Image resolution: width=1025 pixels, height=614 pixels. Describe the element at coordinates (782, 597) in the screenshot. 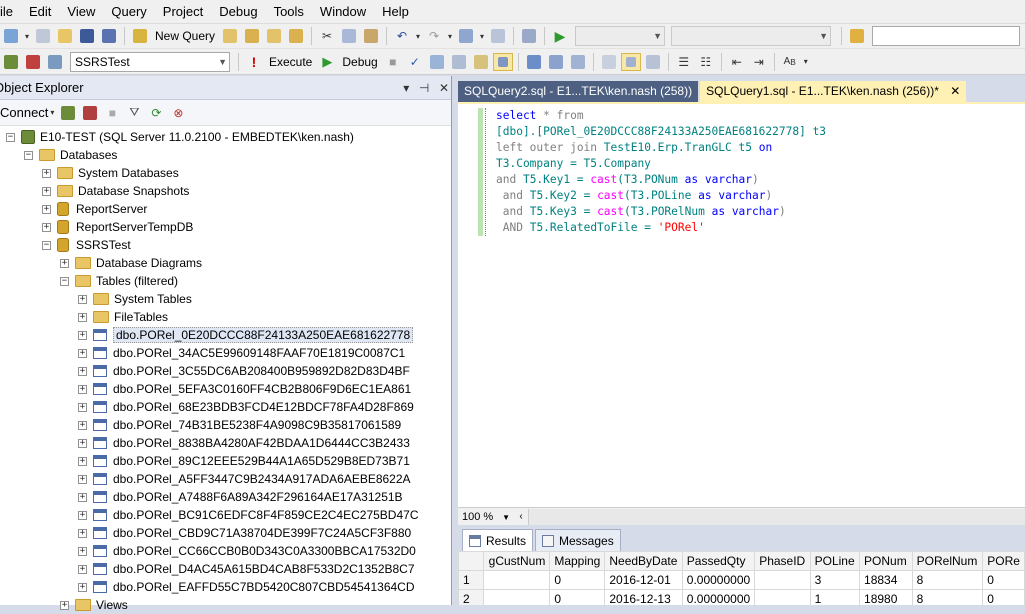

I see `table-cell` at that location.